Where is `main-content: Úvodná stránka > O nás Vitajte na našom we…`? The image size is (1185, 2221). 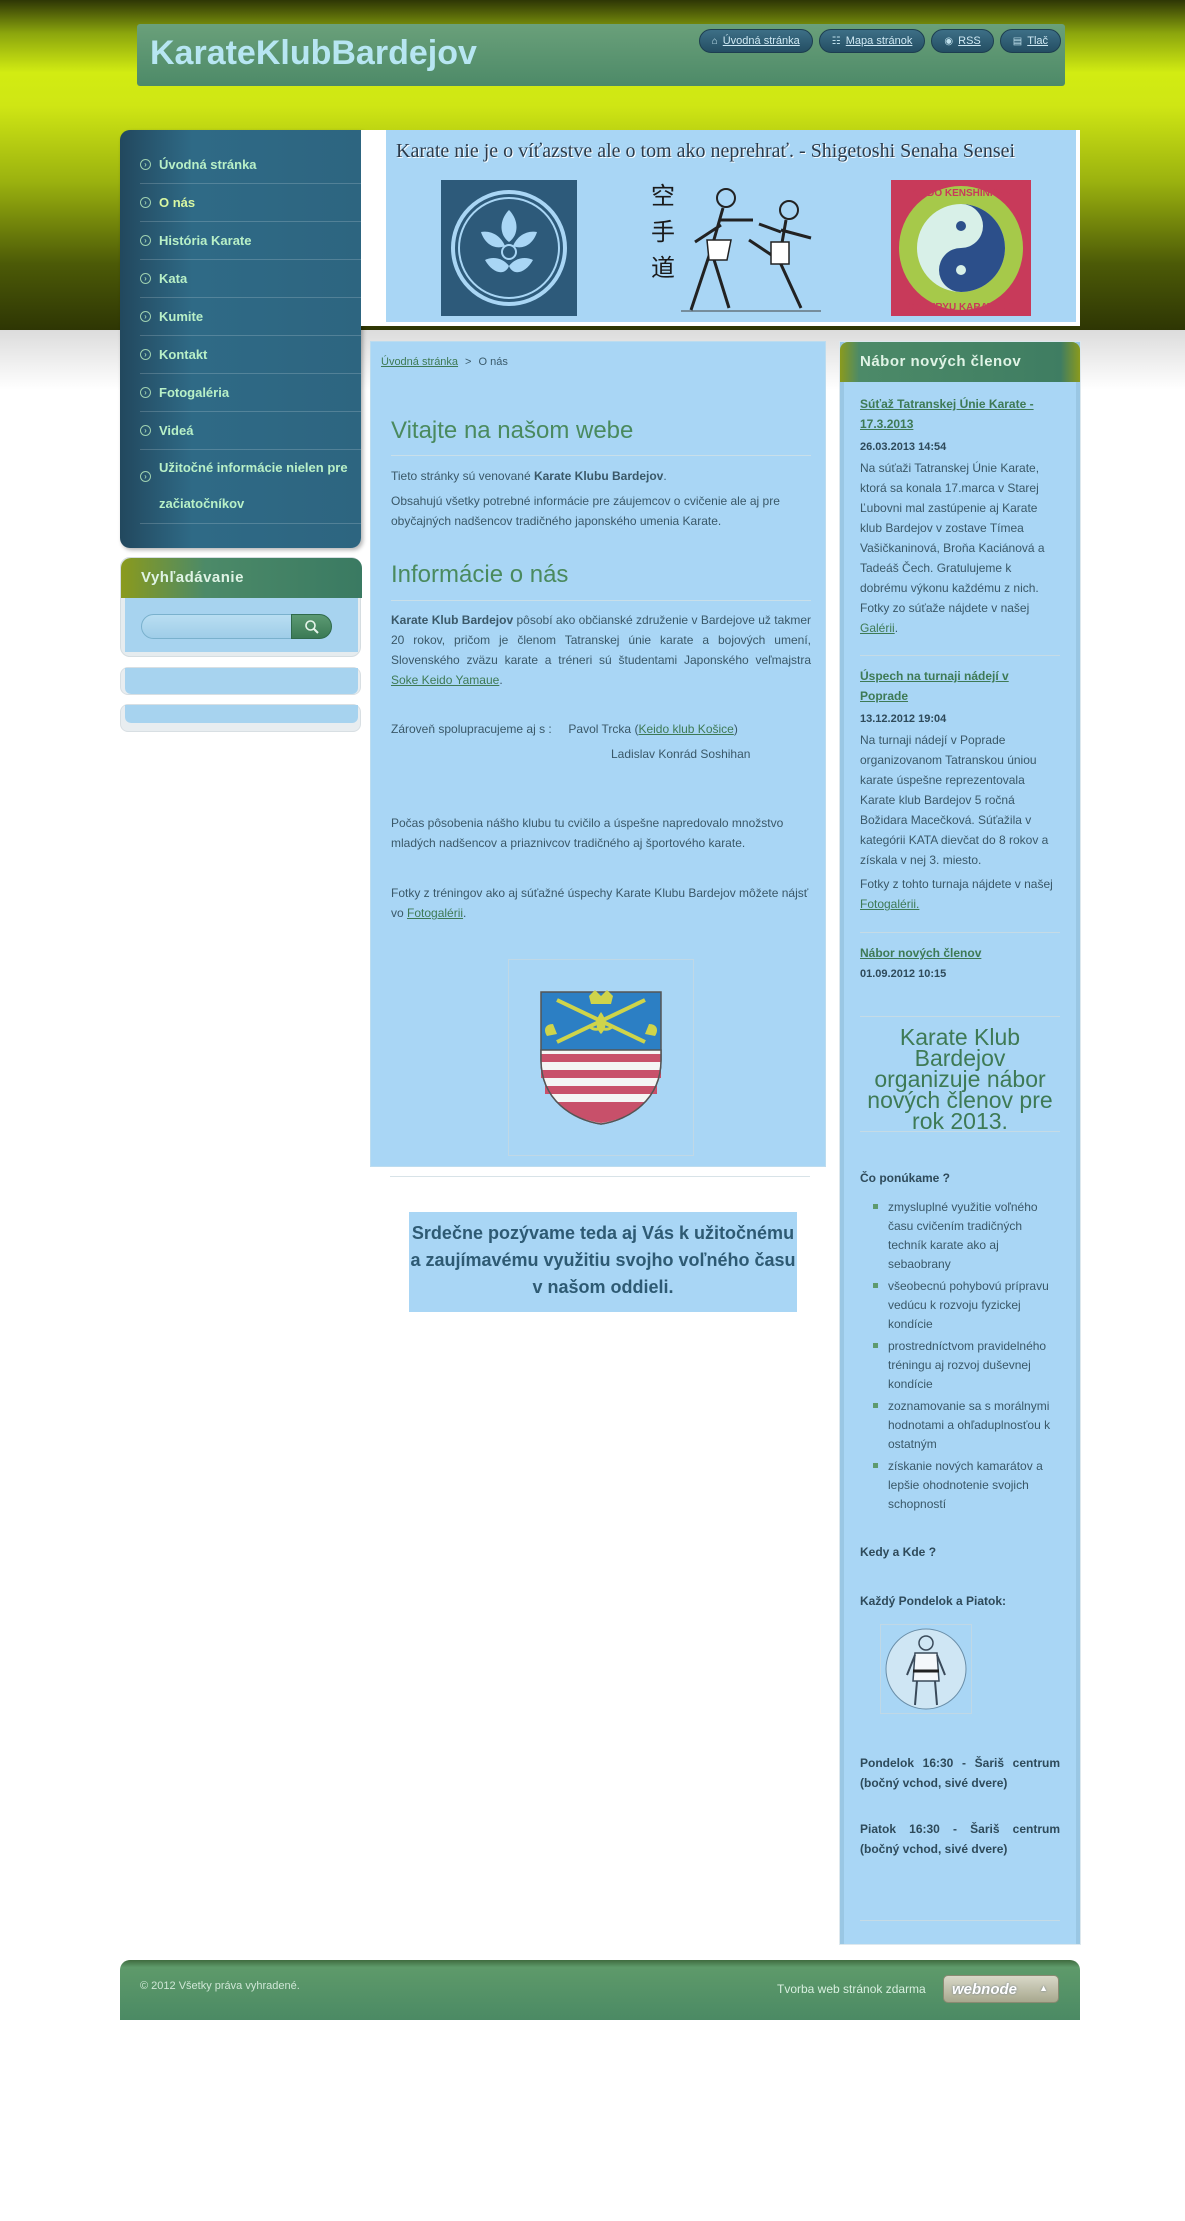
main-content: Úvodná stránka > O nás Vitajte na našom we… is located at coordinates (598, 754).